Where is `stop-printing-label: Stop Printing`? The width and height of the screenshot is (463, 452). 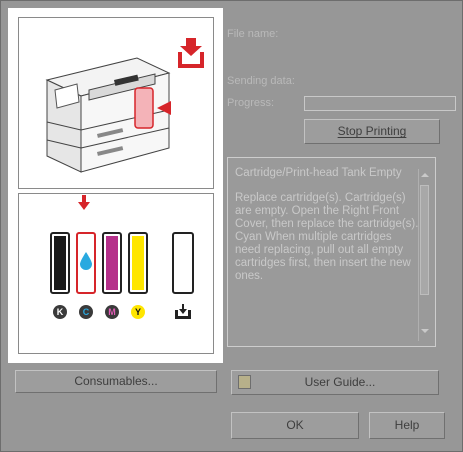 stop-printing-label: Stop Printing is located at coordinates (372, 131).